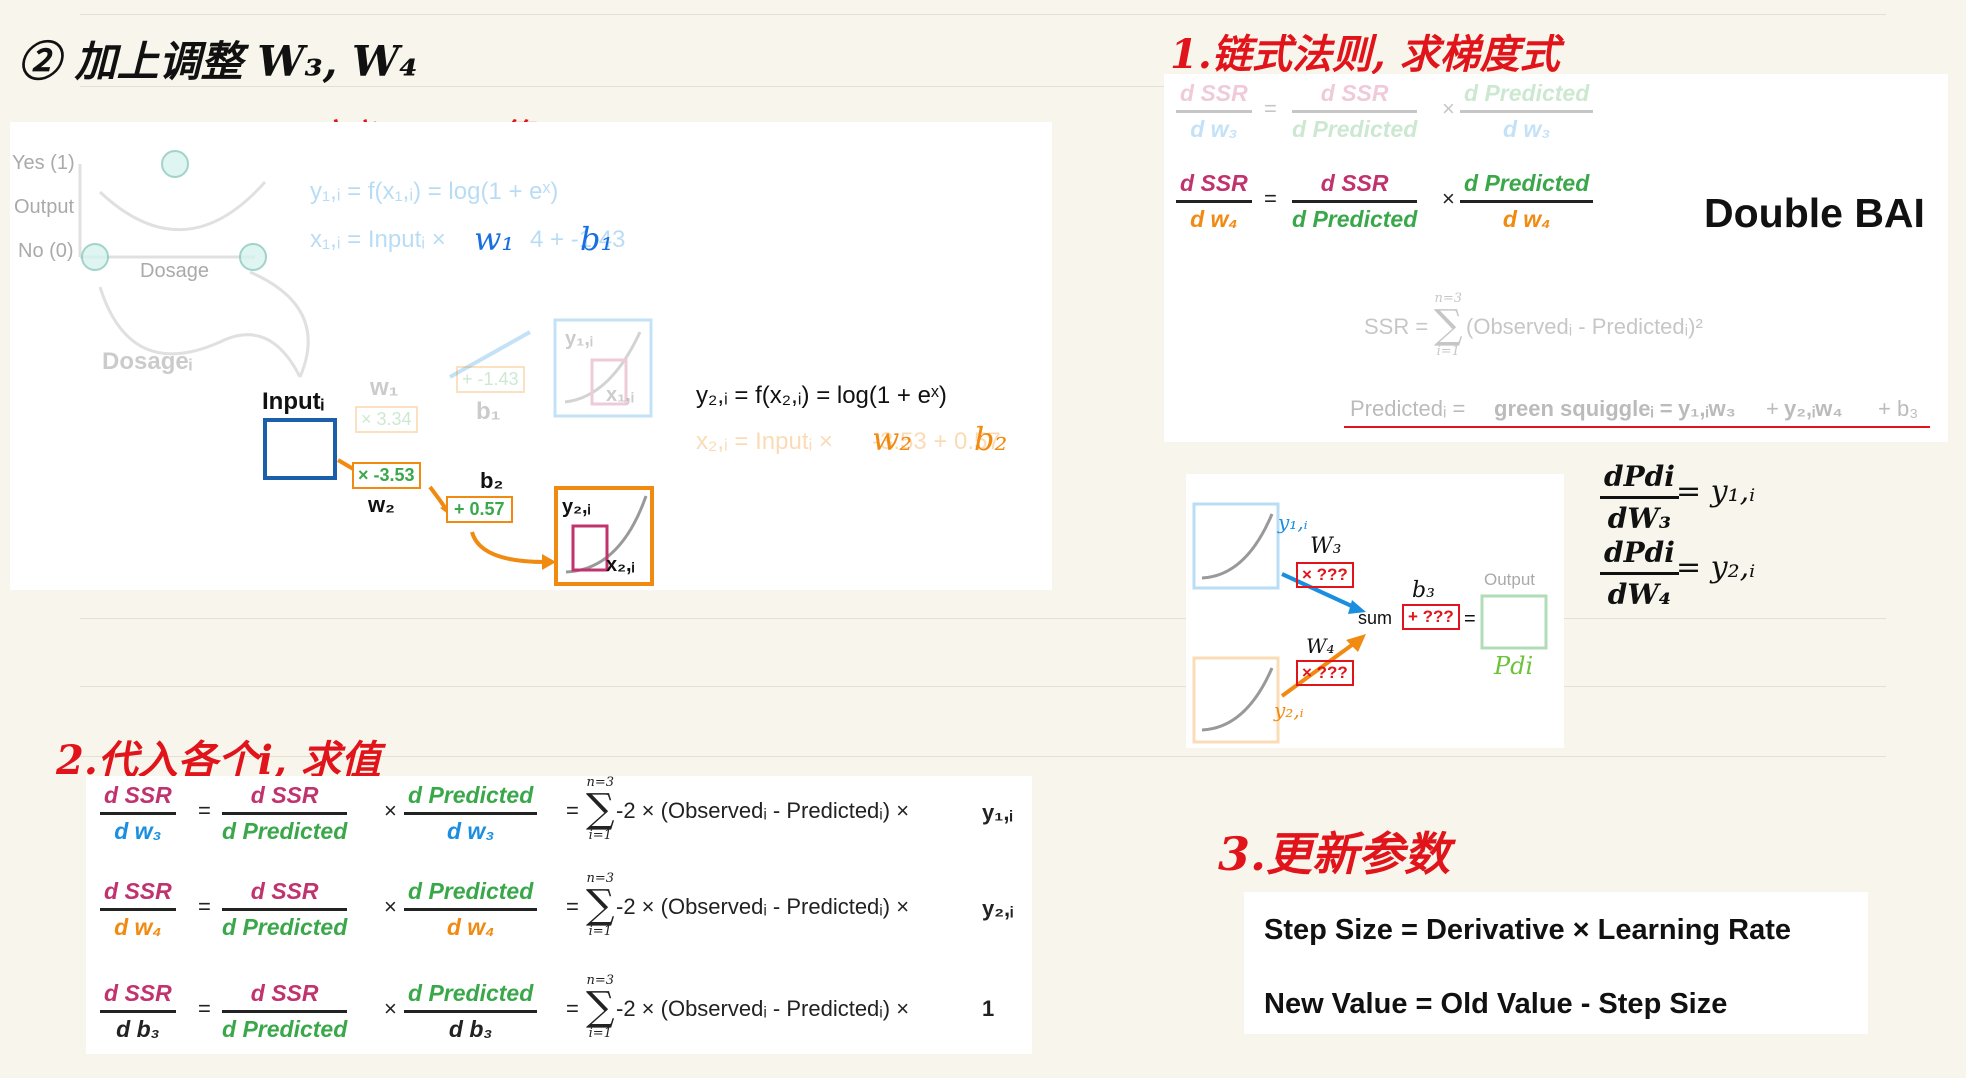 The height and width of the screenshot is (1078, 1966). Describe the element at coordinates (1496, 1004) in the screenshot. I see `new-value-rule: New Value = Old Value - Step Size` at that location.